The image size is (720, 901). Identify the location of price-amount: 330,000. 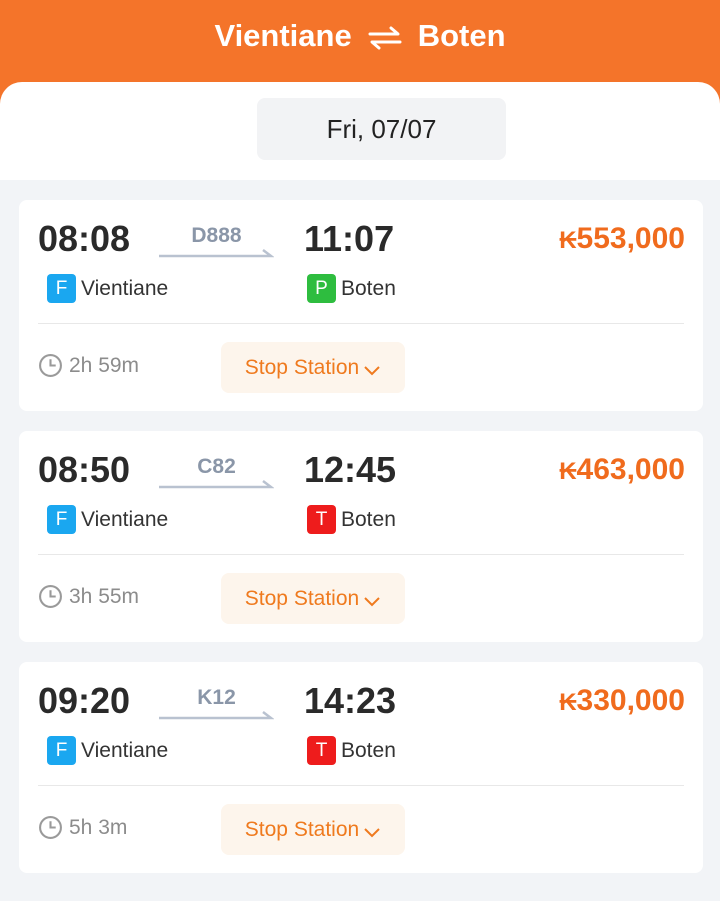
(630, 700).